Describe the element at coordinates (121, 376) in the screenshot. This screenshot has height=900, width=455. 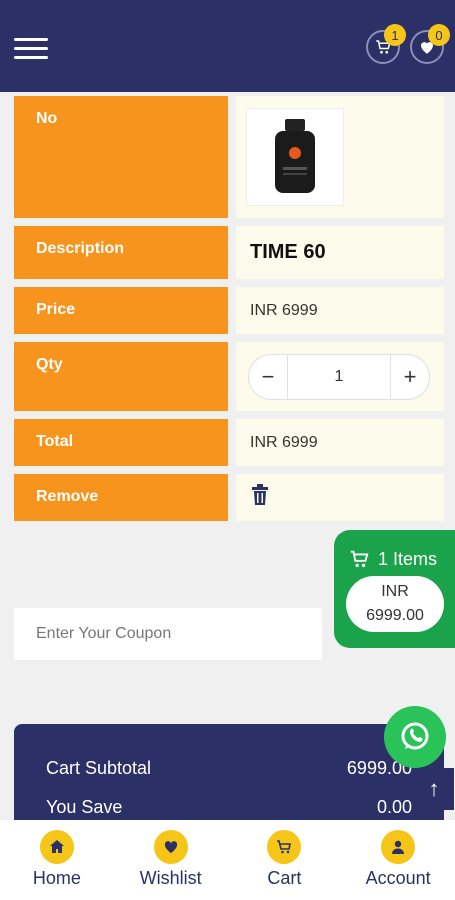
I see `qty-label: Qty` at that location.